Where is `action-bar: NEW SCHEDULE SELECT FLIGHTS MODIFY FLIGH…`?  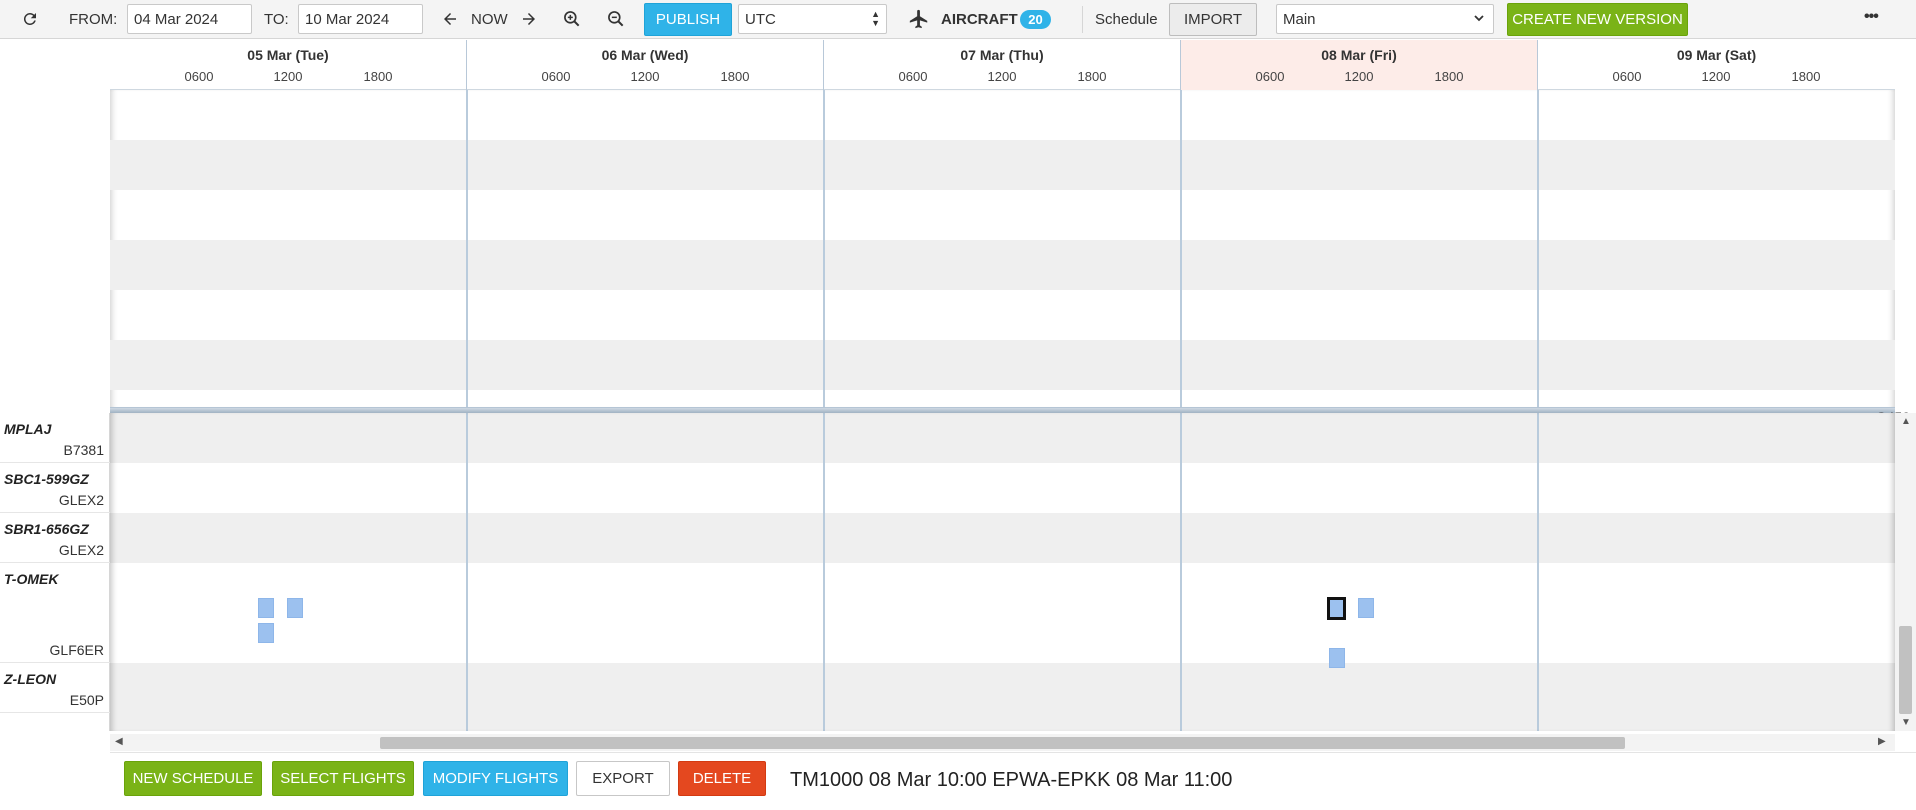 action-bar: NEW SCHEDULE SELECT FLIGHTS MODIFY FLIGH… is located at coordinates (1013, 781).